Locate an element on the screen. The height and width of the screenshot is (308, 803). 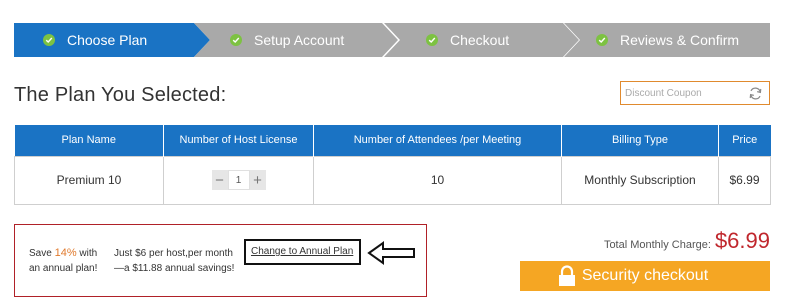
attendees-cell: 10 is located at coordinates (437, 180).